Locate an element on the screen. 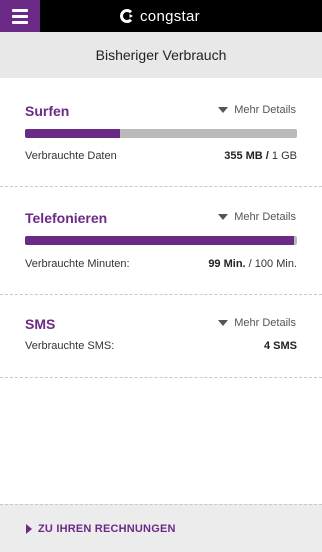  usage-label: Verbrauchte SMS: is located at coordinates (70, 346).